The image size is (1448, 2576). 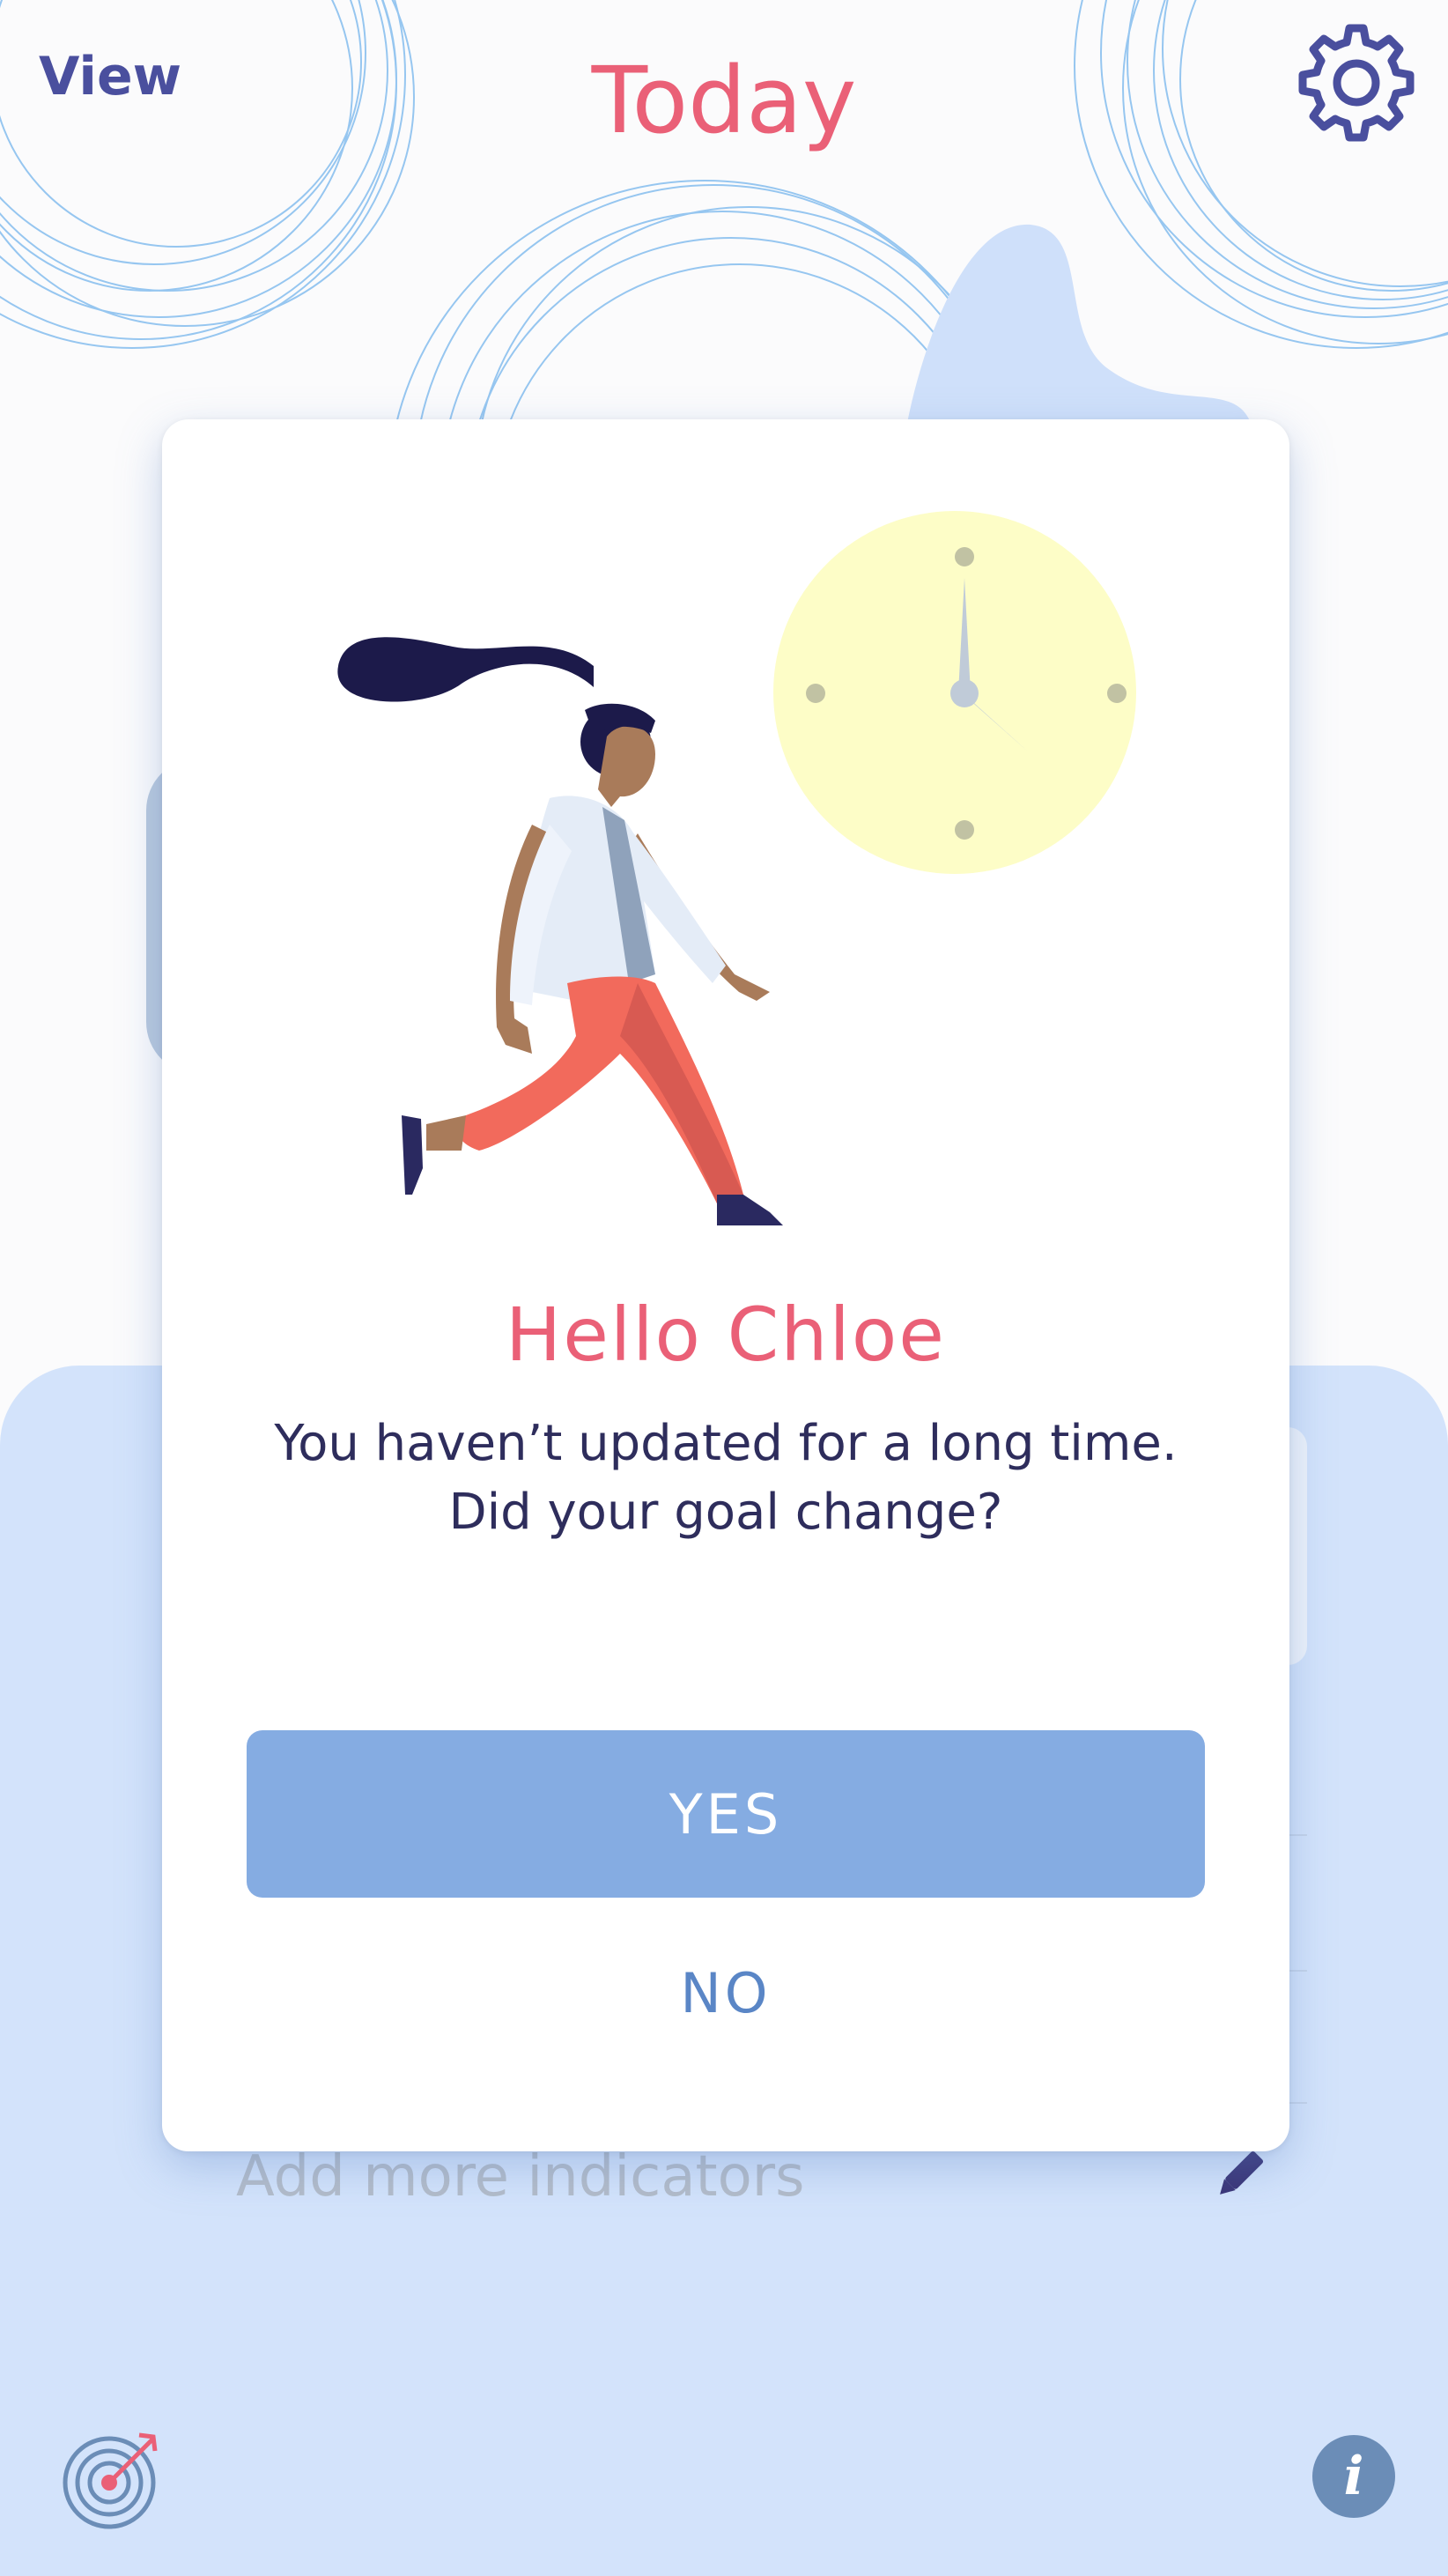 What do you see at coordinates (726, 1513) in the screenshot?
I see `dialog-message-line: Did your goal change?` at bounding box center [726, 1513].